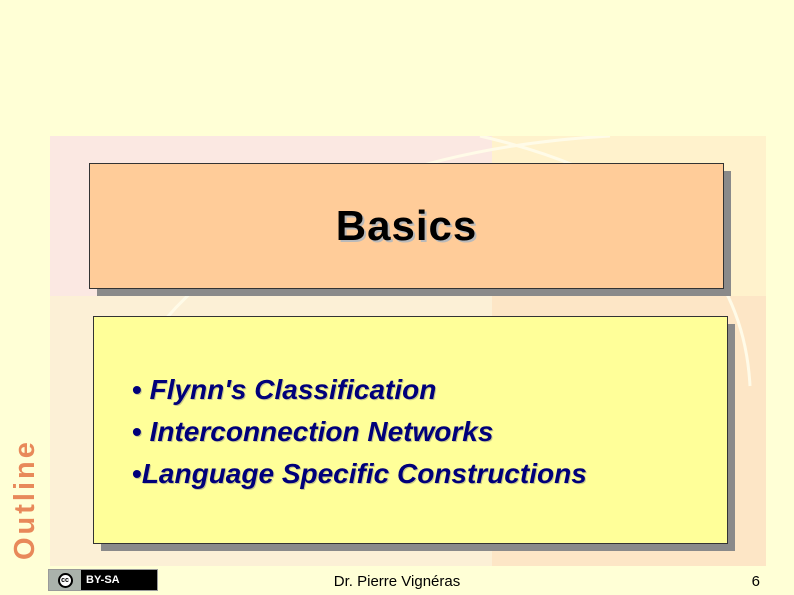  Describe the element at coordinates (25, 499) in the screenshot. I see `section-label: Outline` at that location.